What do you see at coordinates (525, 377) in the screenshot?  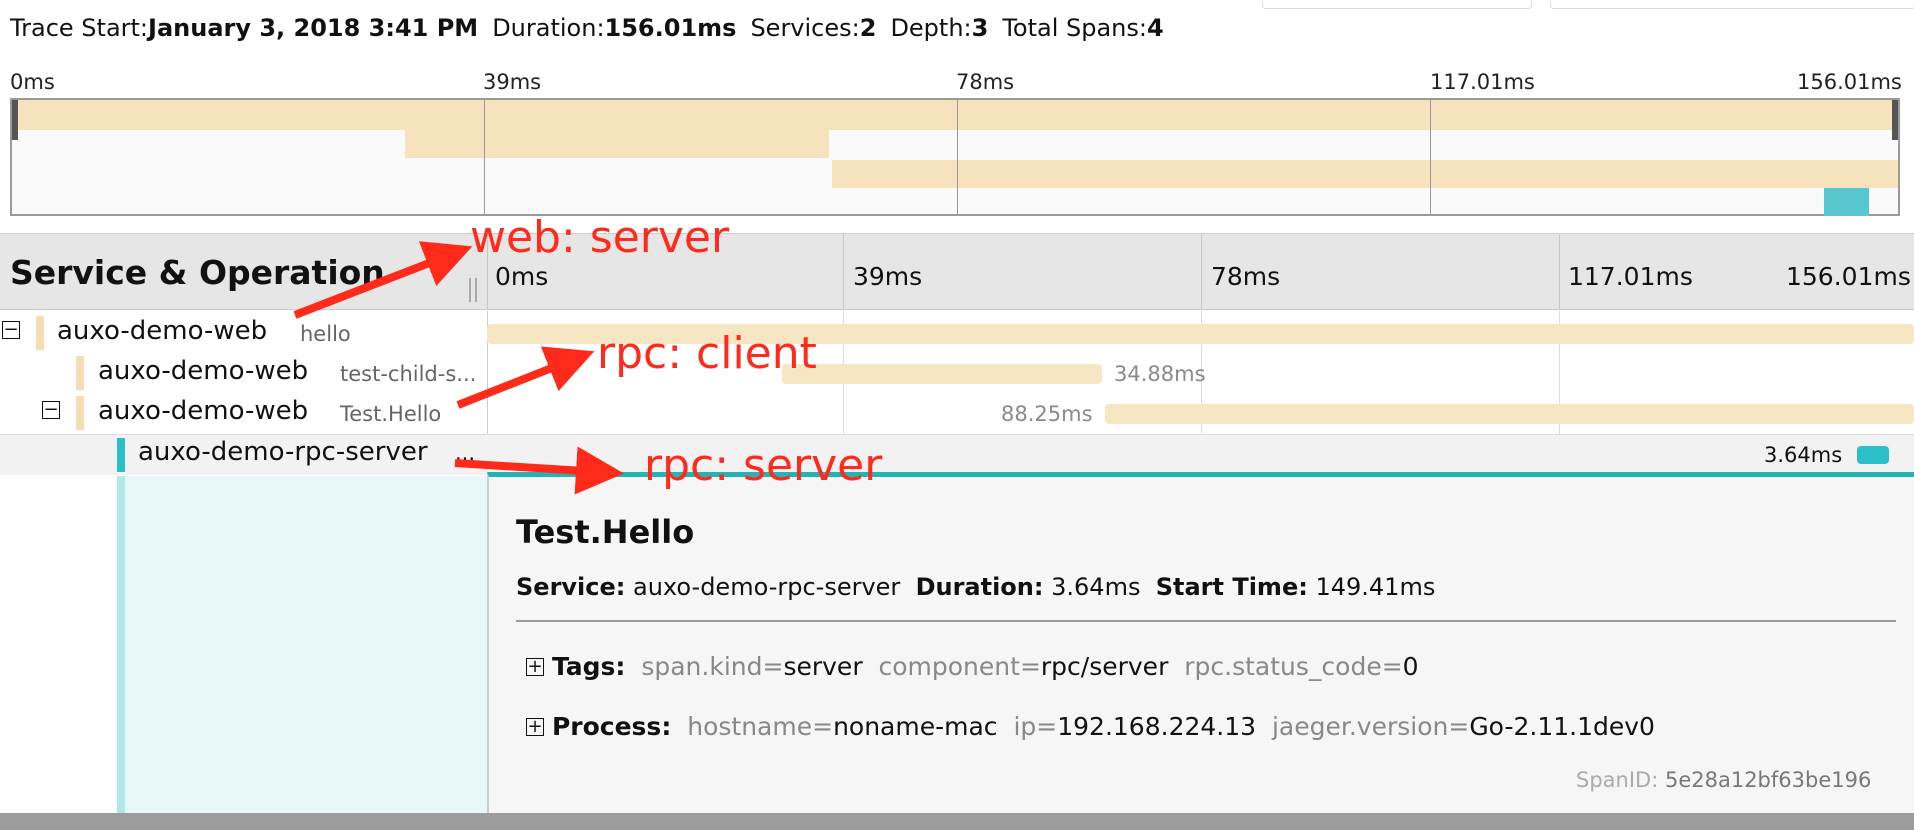 I see `arrow-rpc-client` at bounding box center [525, 377].